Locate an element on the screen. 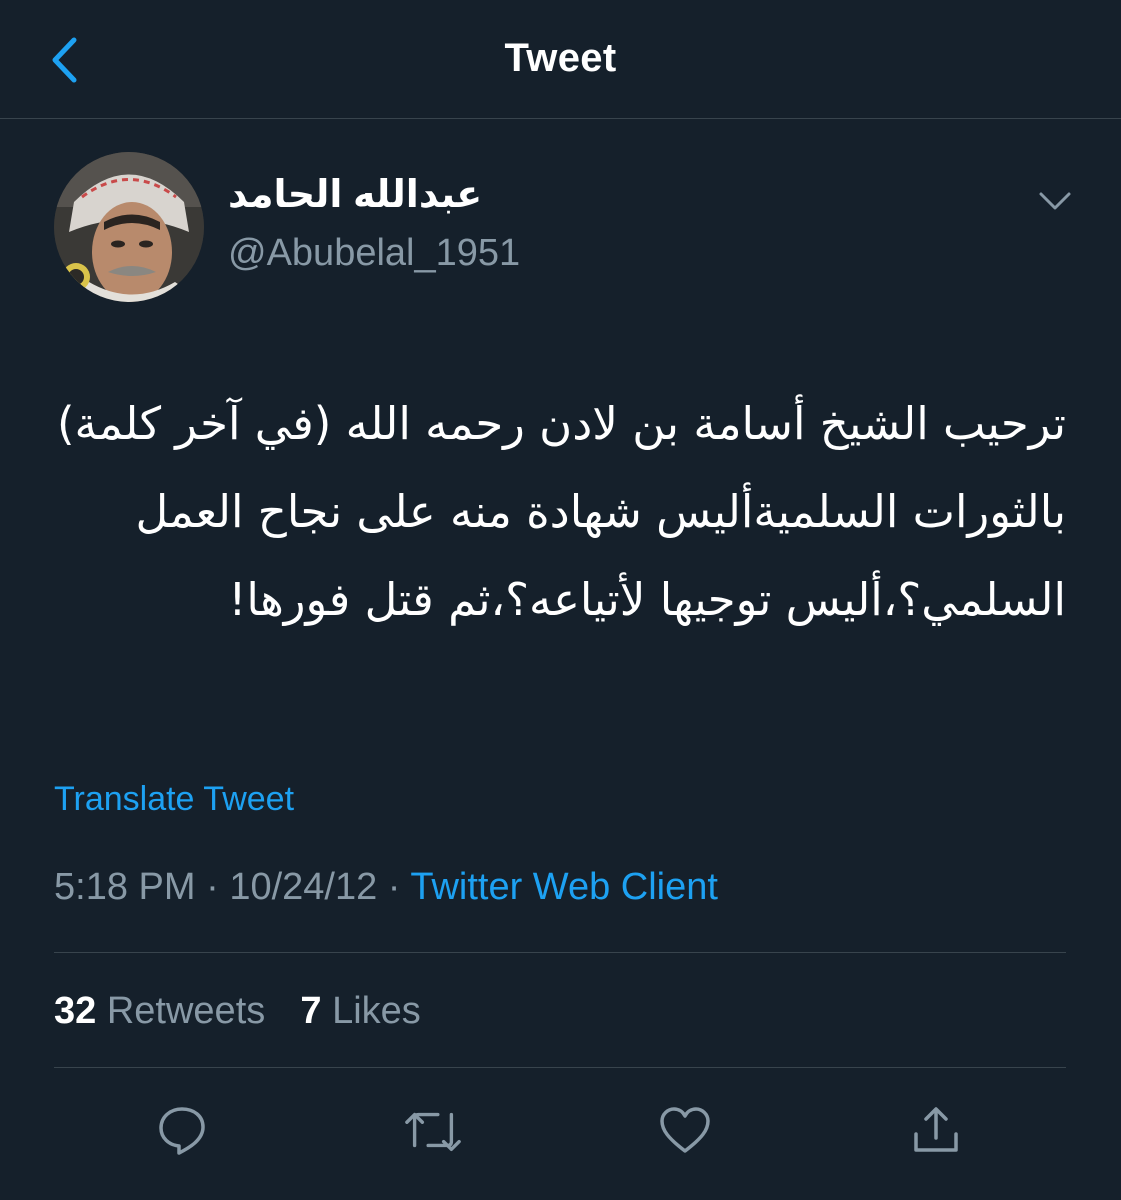 This screenshot has width=1121, height=1200. retweets-label: Retweets is located at coordinates (186, 1011).